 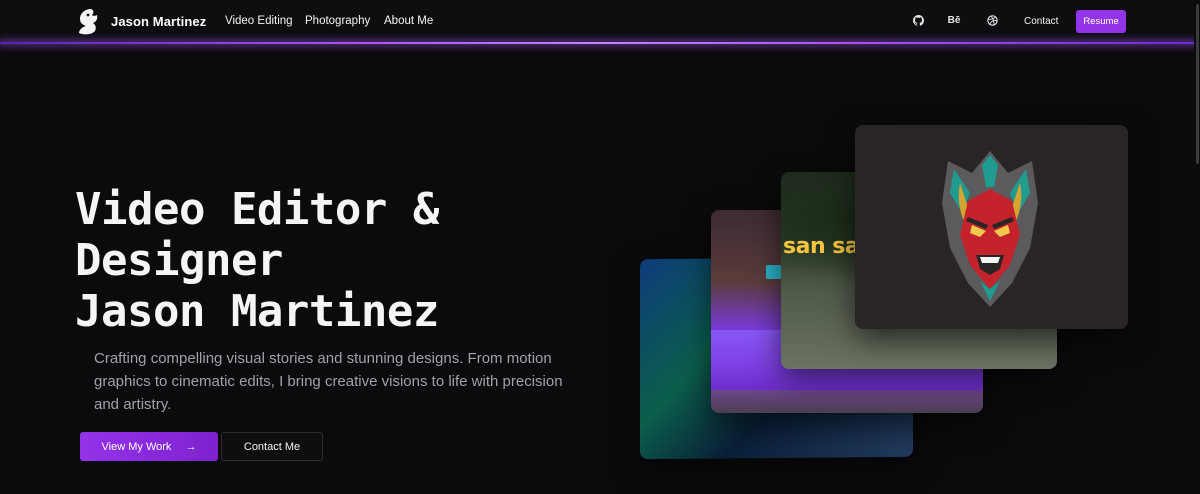 What do you see at coordinates (1197, 84) in the screenshot?
I see `scrollbar-thumb` at bounding box center [1197, 84].